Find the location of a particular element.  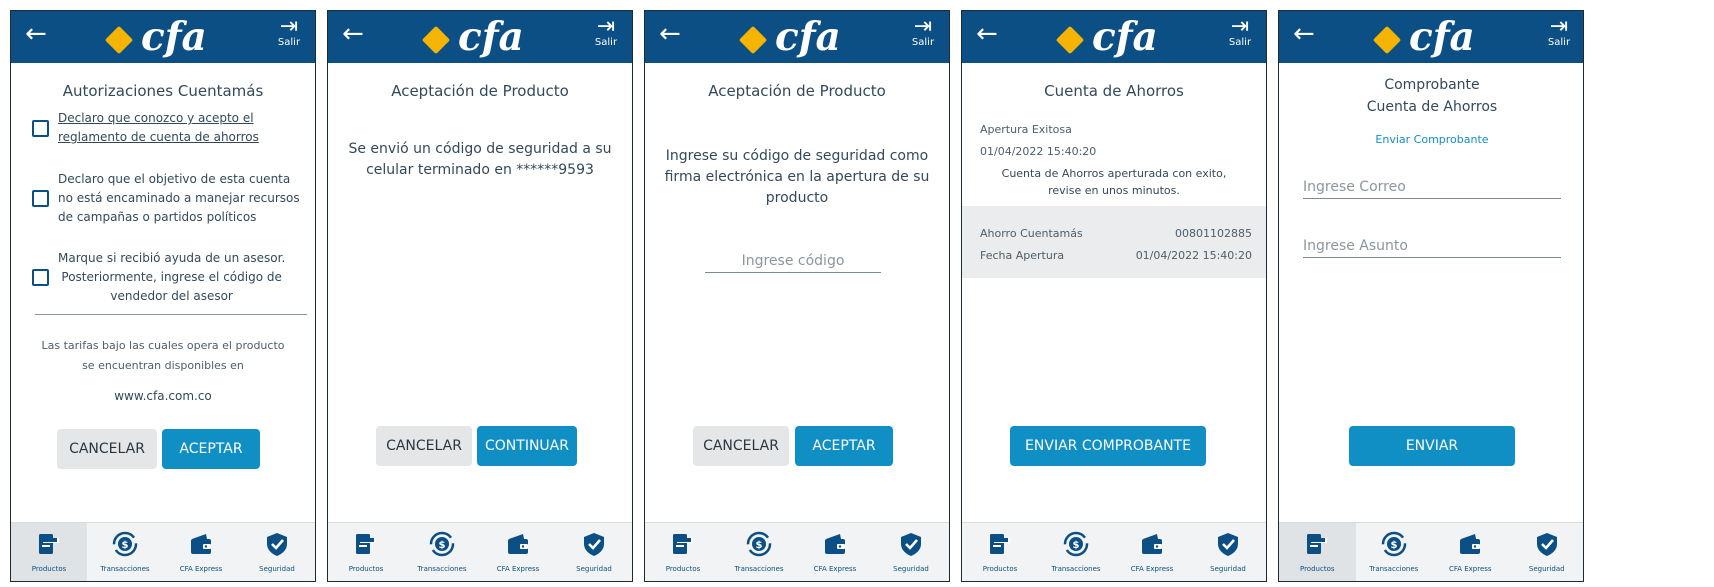

continue-button: CONTINUAR is located at coordinates (527, 446).